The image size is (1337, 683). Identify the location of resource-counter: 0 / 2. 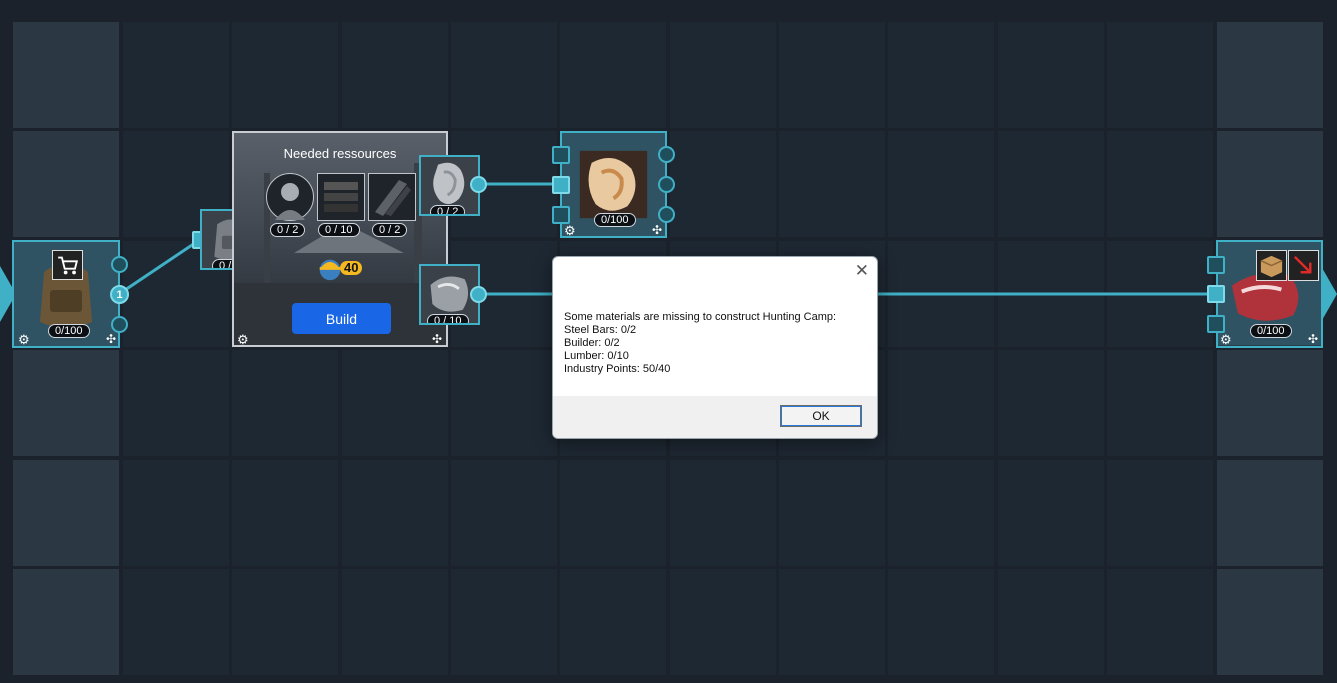
(448, 209).